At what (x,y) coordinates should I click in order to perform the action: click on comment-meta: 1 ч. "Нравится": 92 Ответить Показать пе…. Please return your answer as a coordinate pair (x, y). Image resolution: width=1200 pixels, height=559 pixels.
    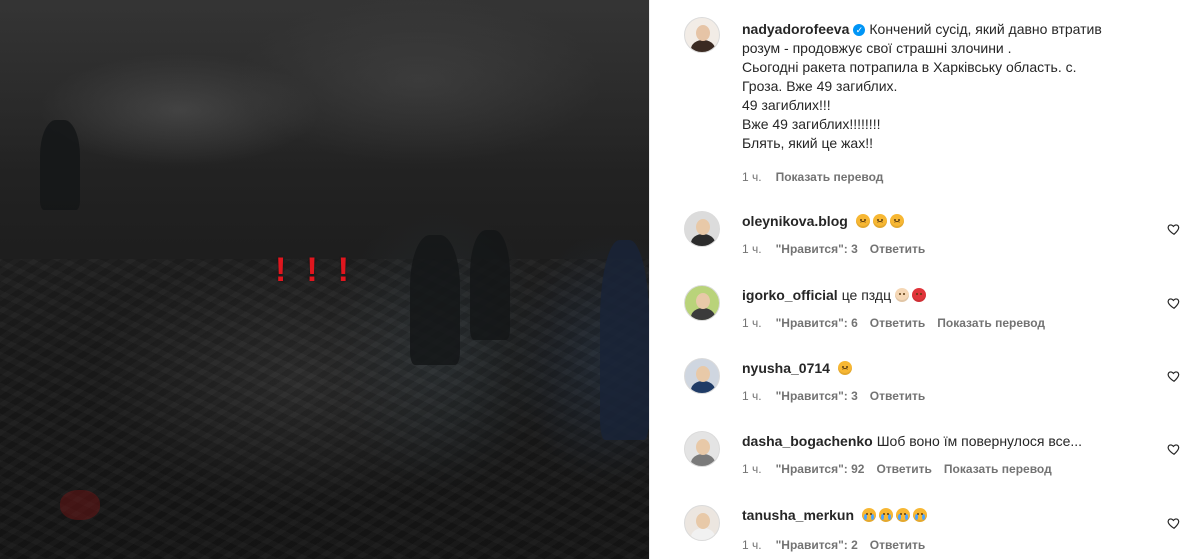
    Looking at the image, I should click on (897, 469).